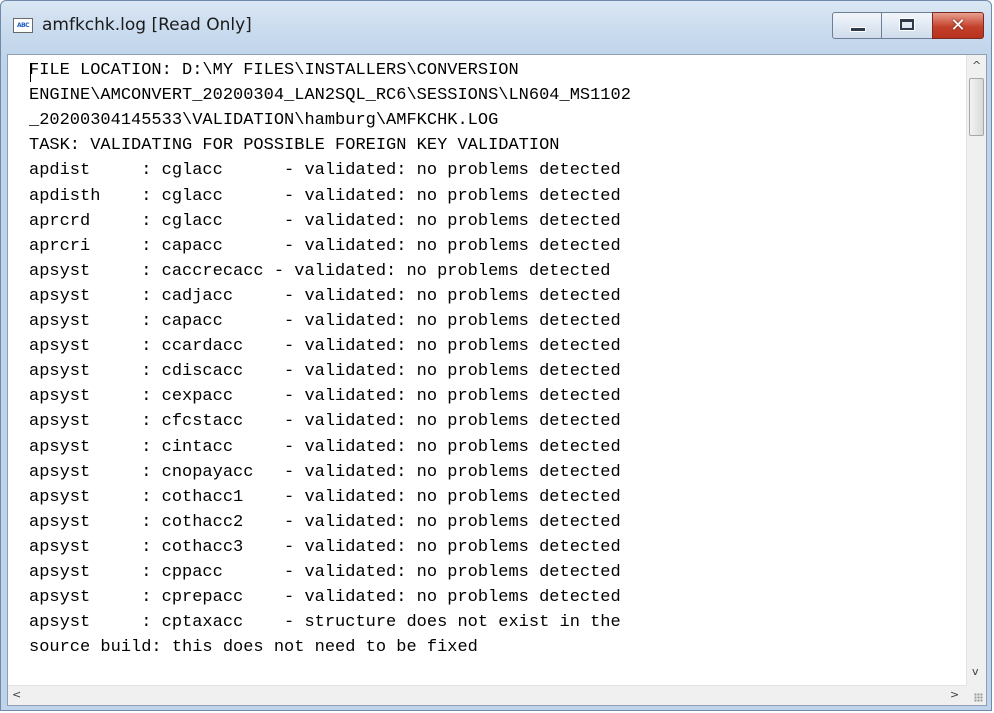 The height and width of the screenshot is (713, 994). I want to click on vertical-scroll-thumb, so click(976, 107).